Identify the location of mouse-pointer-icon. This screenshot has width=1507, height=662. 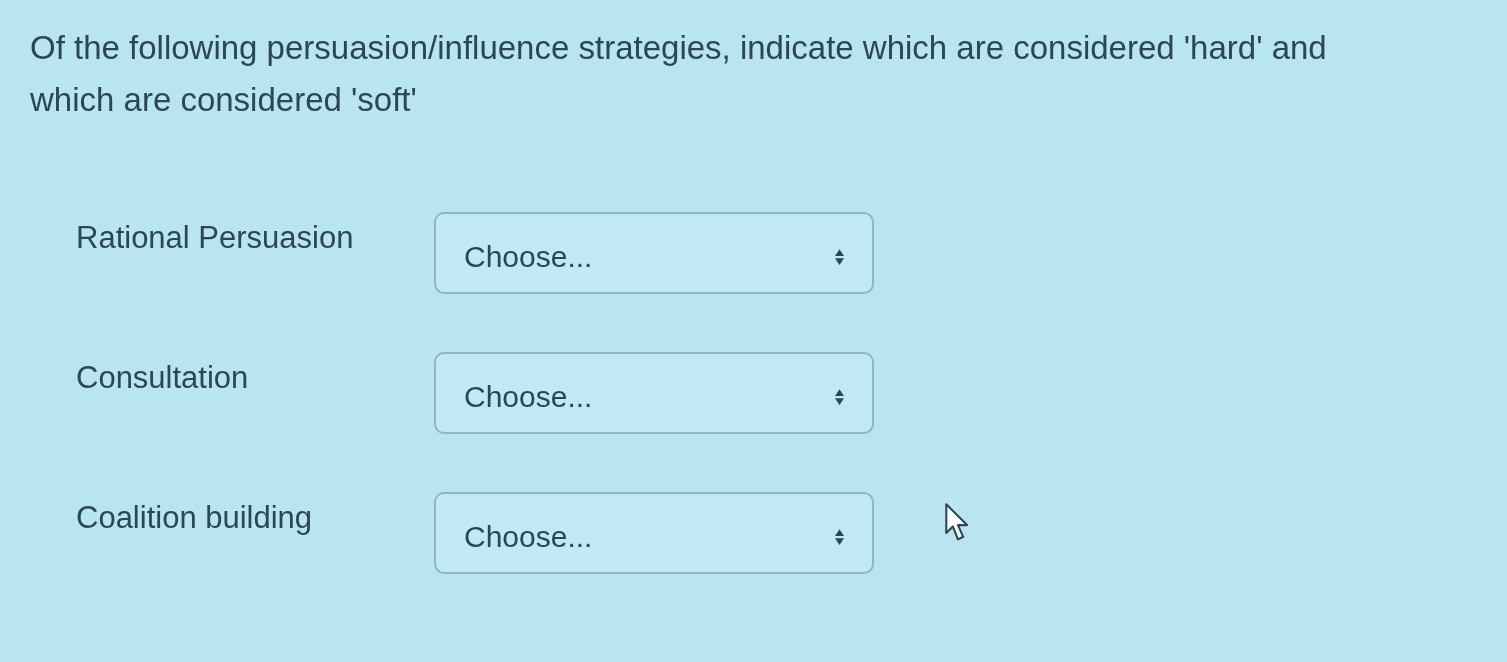
(958, 522).